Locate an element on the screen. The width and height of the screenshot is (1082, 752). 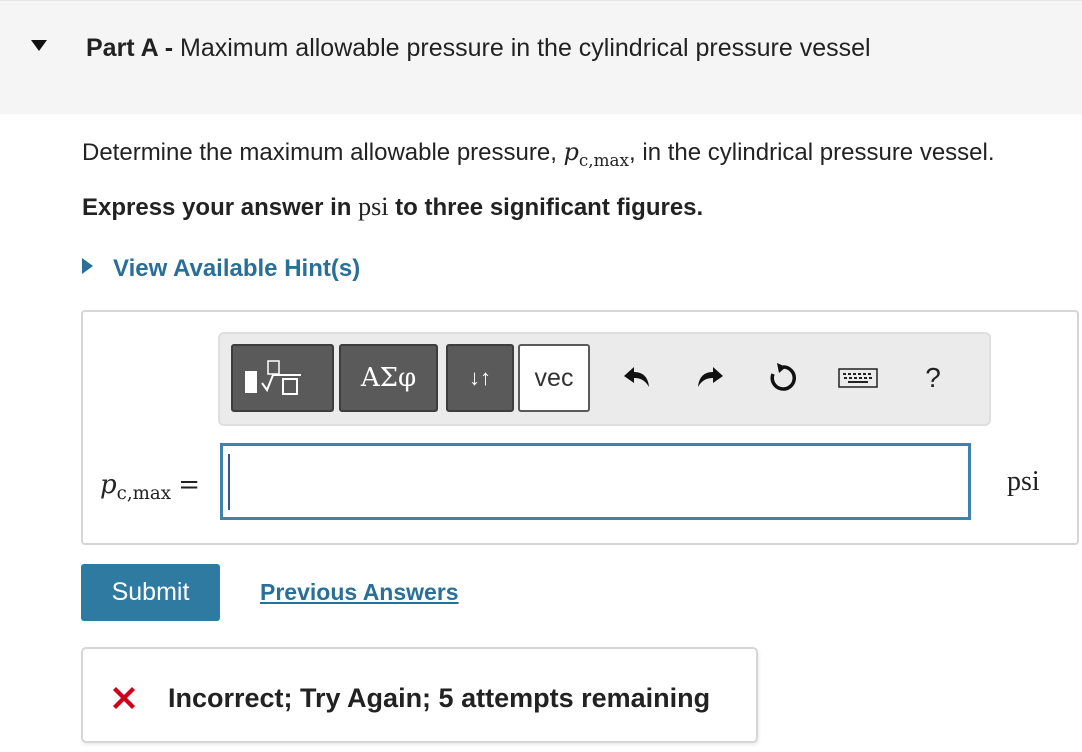
instruction-before: Express your answer in is located at coordinates (217, 207).